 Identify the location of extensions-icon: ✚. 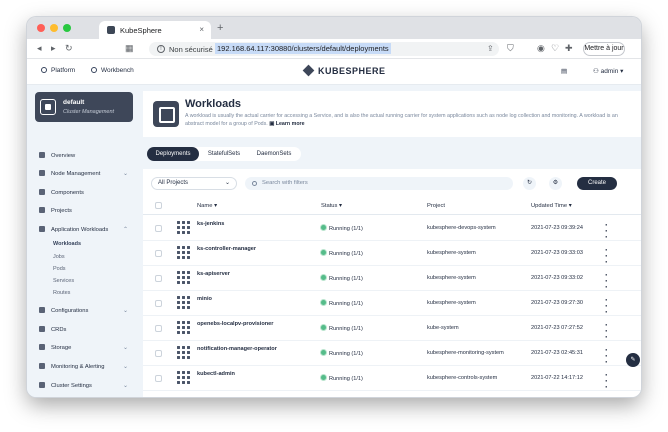
(569, 48).